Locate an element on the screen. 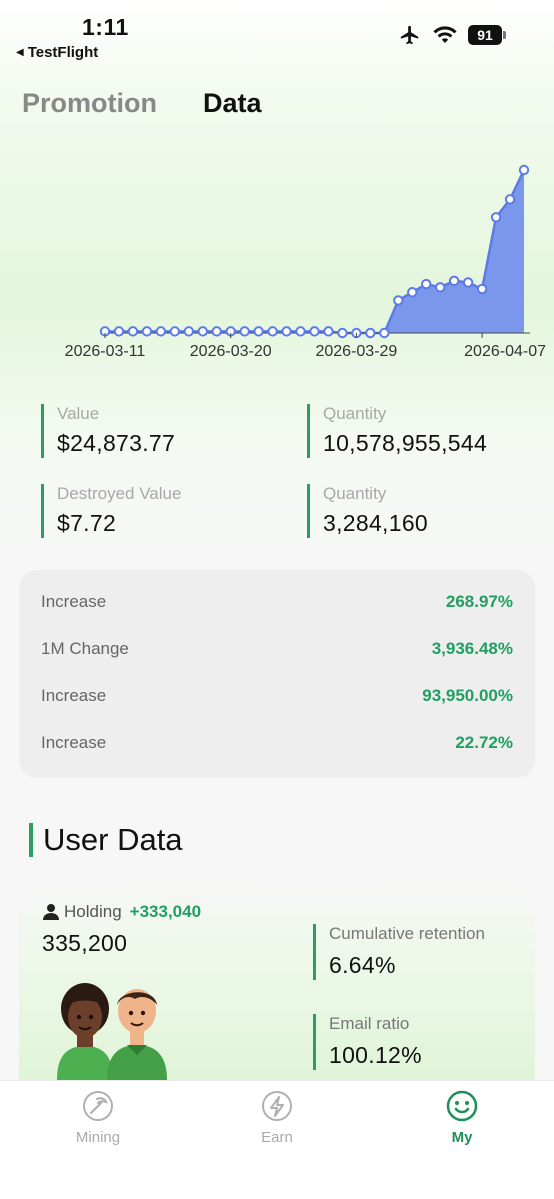 The height and width of the screenshot is (1199, 554). airplane-icon is located at coordinates (409, 35).